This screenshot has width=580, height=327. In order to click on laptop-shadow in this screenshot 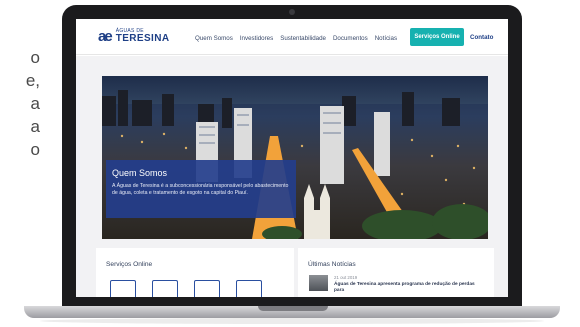, I will do `click(292, 321)`.